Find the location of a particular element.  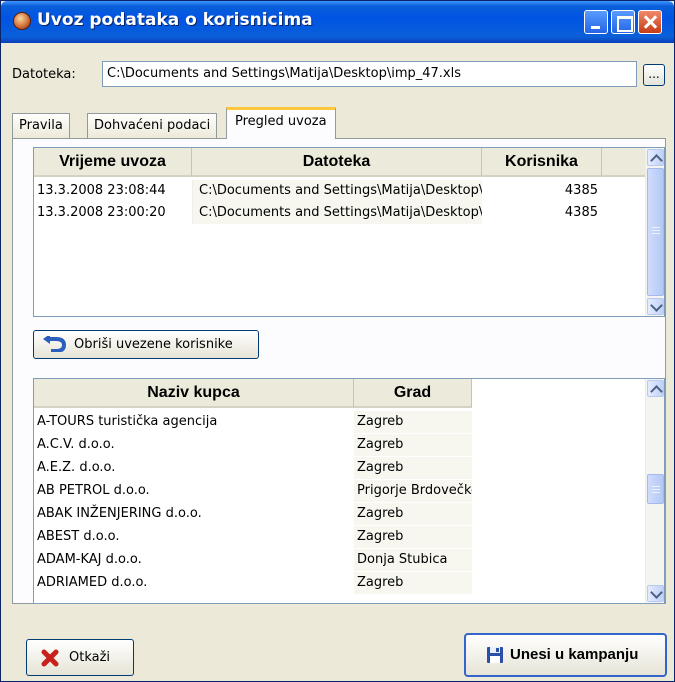

city-cell: Donja Stubica is located at coordinates (413, 560).